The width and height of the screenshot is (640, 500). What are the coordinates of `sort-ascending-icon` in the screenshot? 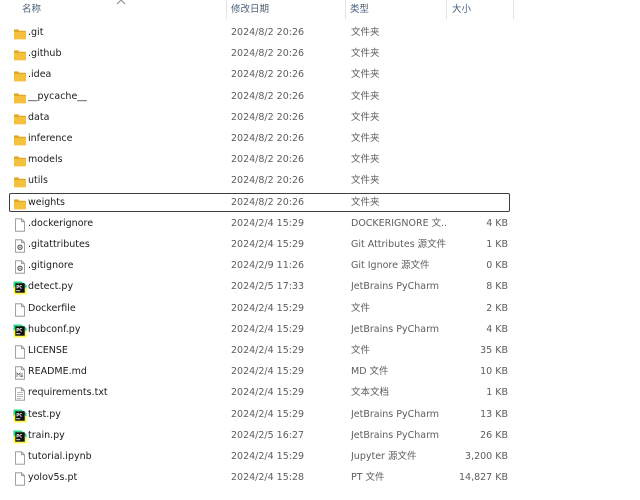 It's located at (121, 2).